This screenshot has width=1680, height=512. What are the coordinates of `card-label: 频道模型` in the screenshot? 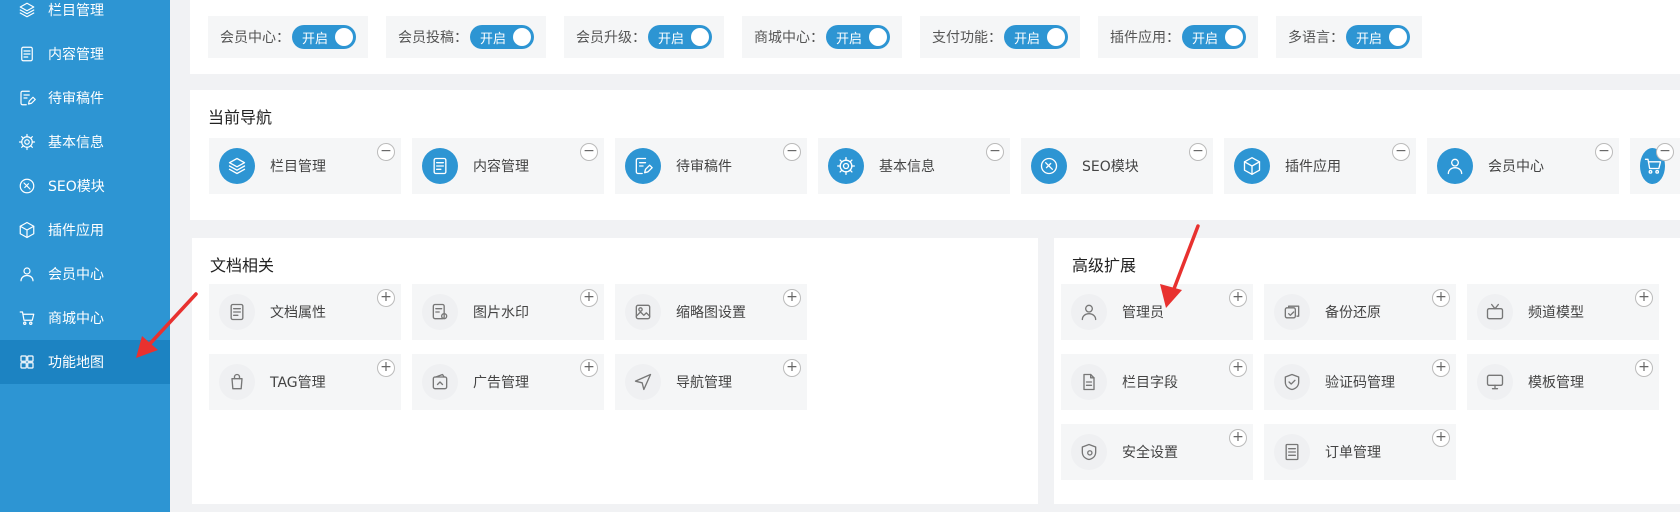 It's located at (1556, 313).